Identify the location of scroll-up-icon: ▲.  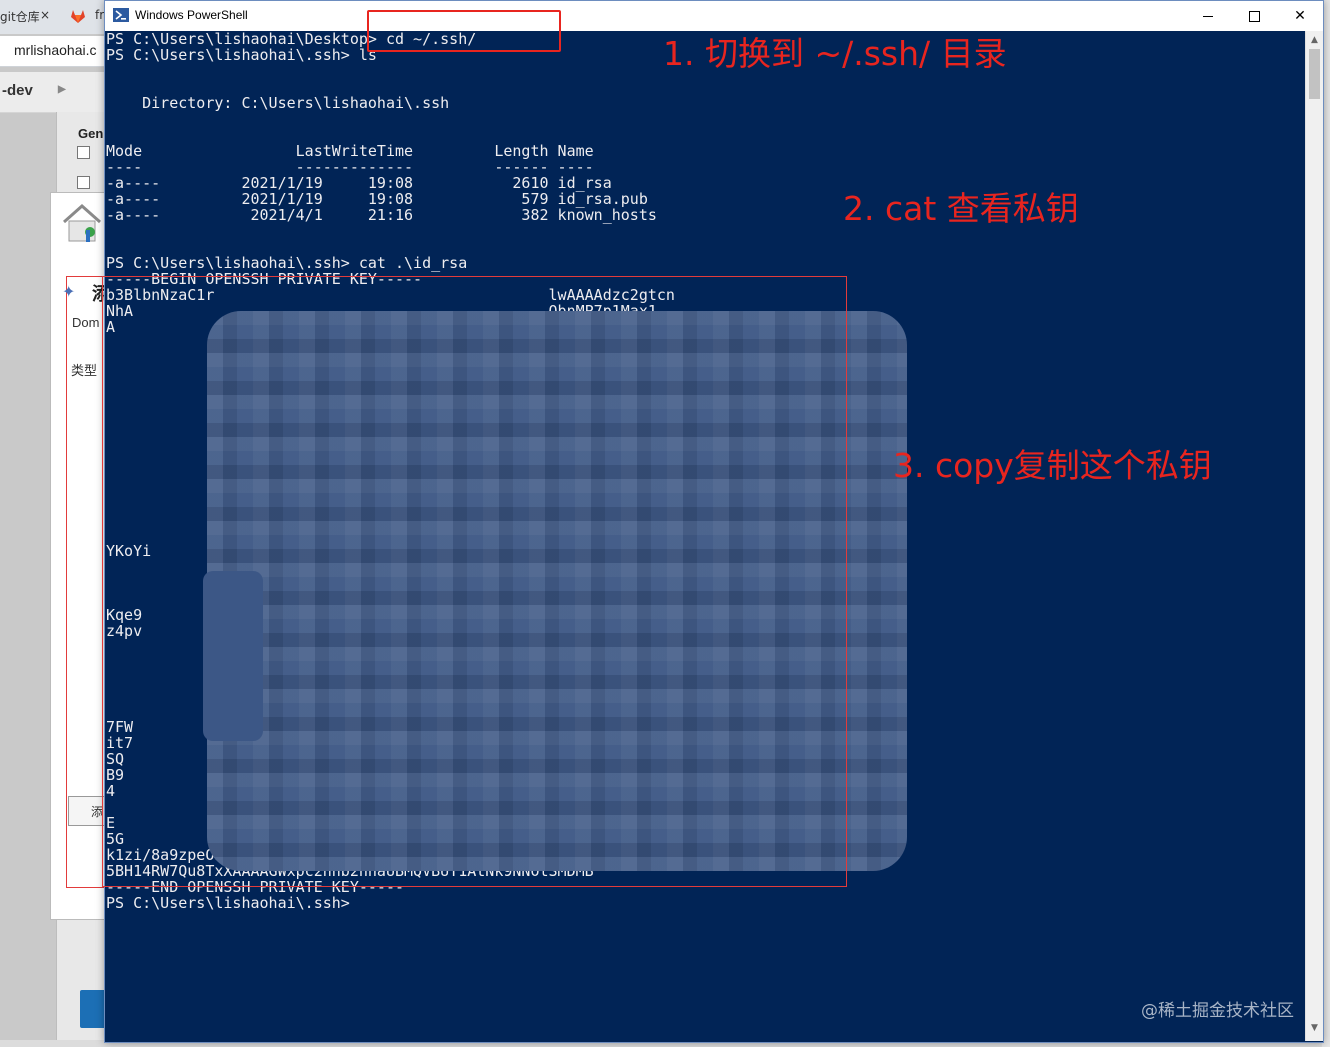
(1314, 41).